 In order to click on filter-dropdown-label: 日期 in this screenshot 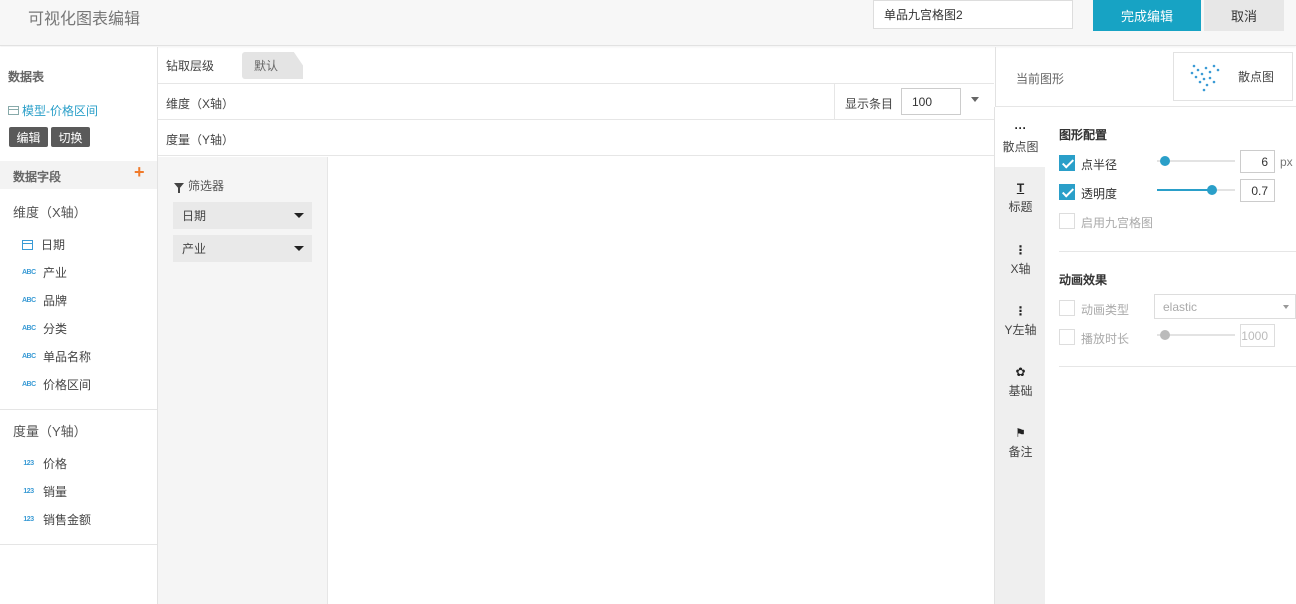, I will do `click(194, 216)`.